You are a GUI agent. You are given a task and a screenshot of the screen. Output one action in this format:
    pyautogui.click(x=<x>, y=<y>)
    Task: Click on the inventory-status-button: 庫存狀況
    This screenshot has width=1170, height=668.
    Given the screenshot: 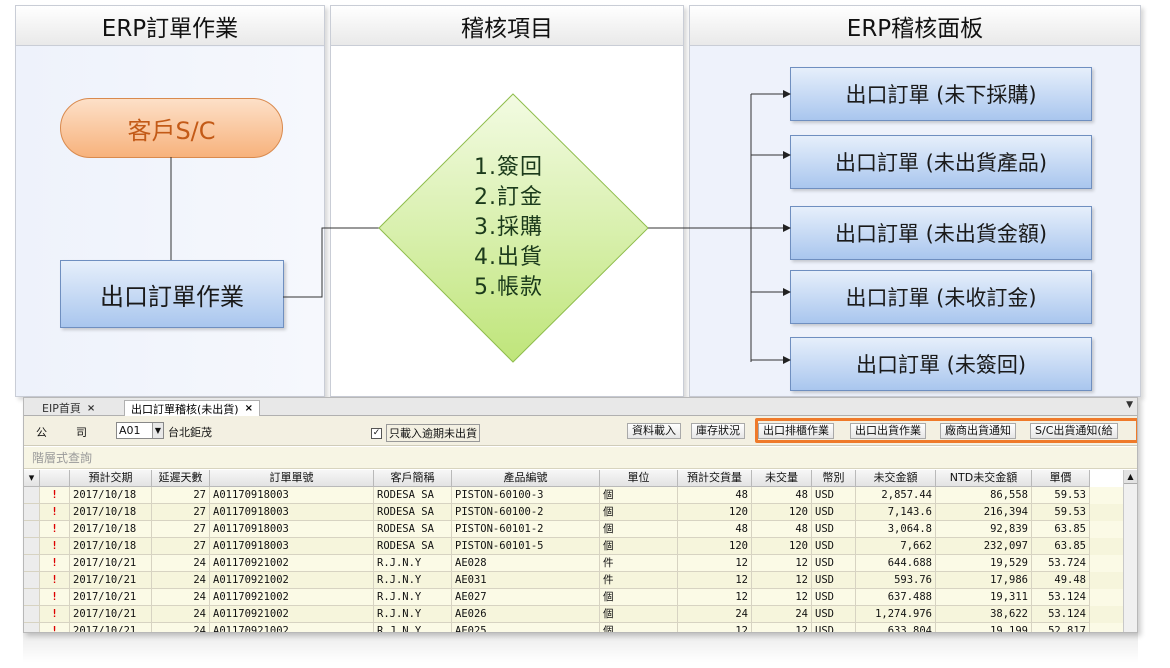 What is the action you would take?
    pyautogui.click(x=718, y=431)
    